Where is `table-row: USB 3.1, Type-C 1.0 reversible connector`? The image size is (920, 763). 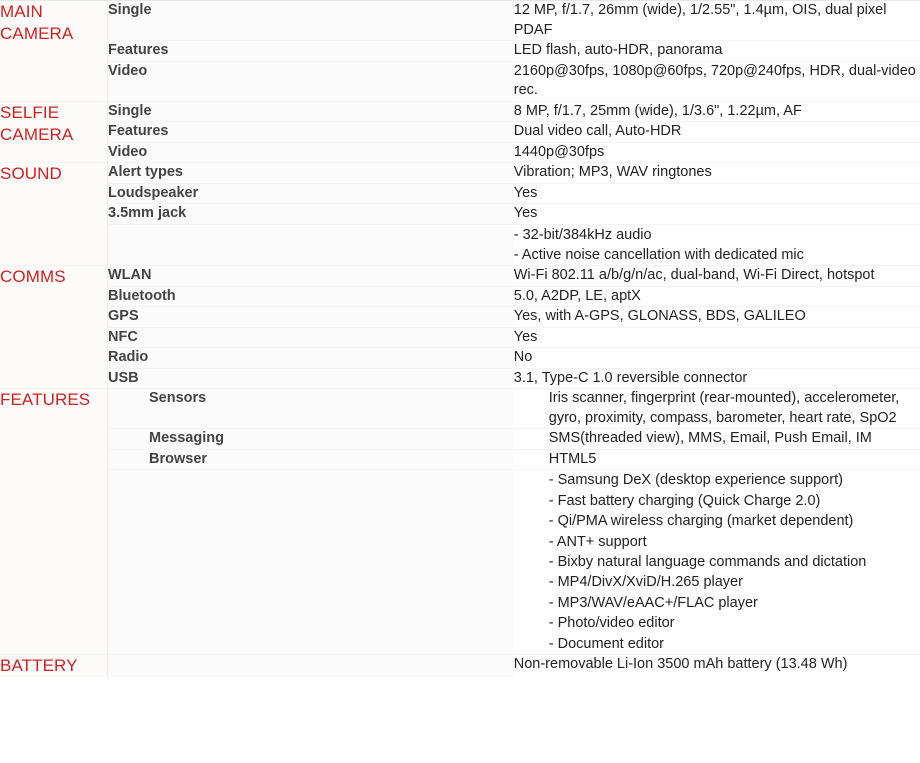 table-row: USB 3.1, Type-C 1.0 reversible connector is located at coordinates (460, 379).